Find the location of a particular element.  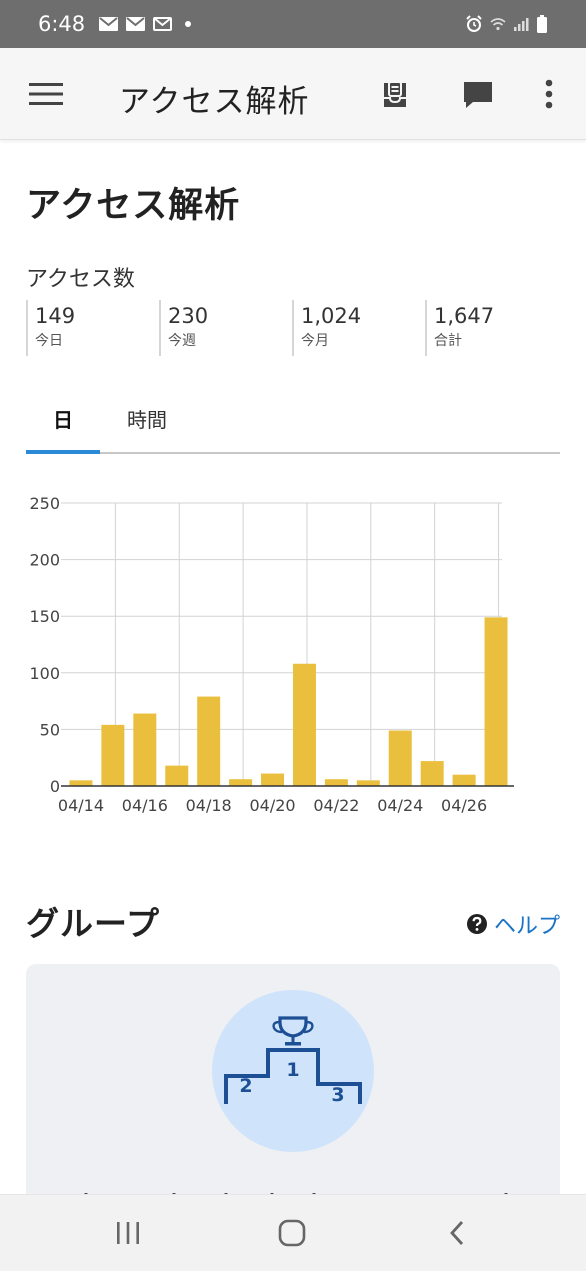

stat-label: 今日 is located at coordinates (49, 341).